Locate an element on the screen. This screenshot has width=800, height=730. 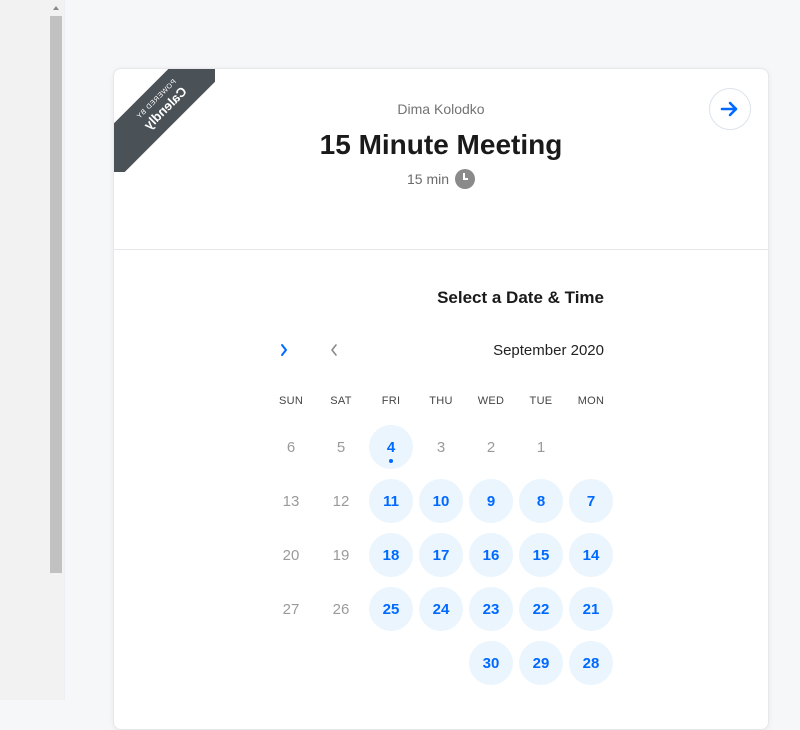
calendar-day-available: 15 is located at coordinates (541, 555).